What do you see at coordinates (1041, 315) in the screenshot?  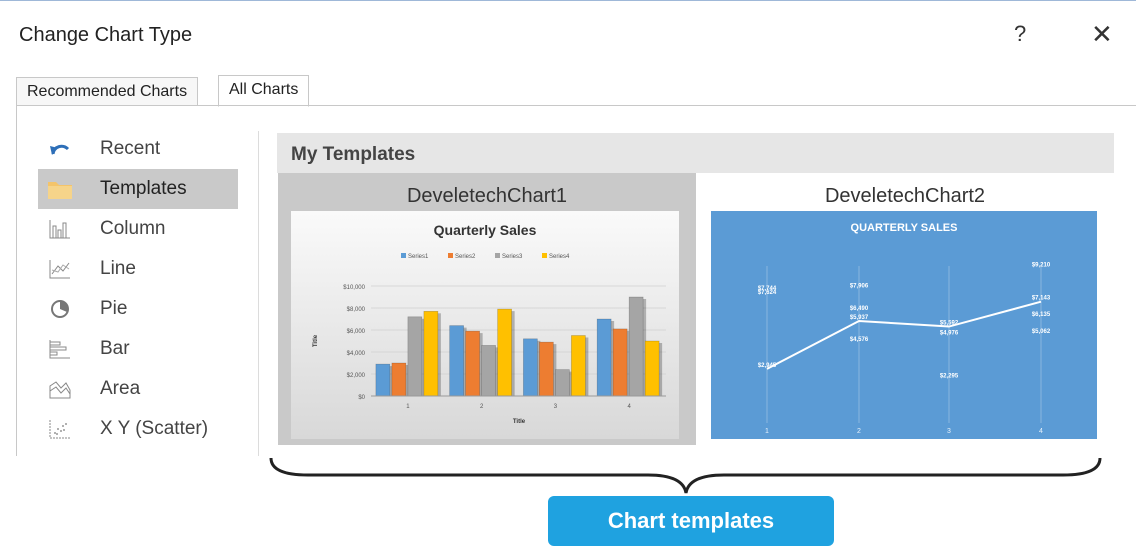 I see `data-label: $6,135` at bounding box center [1041, 315].